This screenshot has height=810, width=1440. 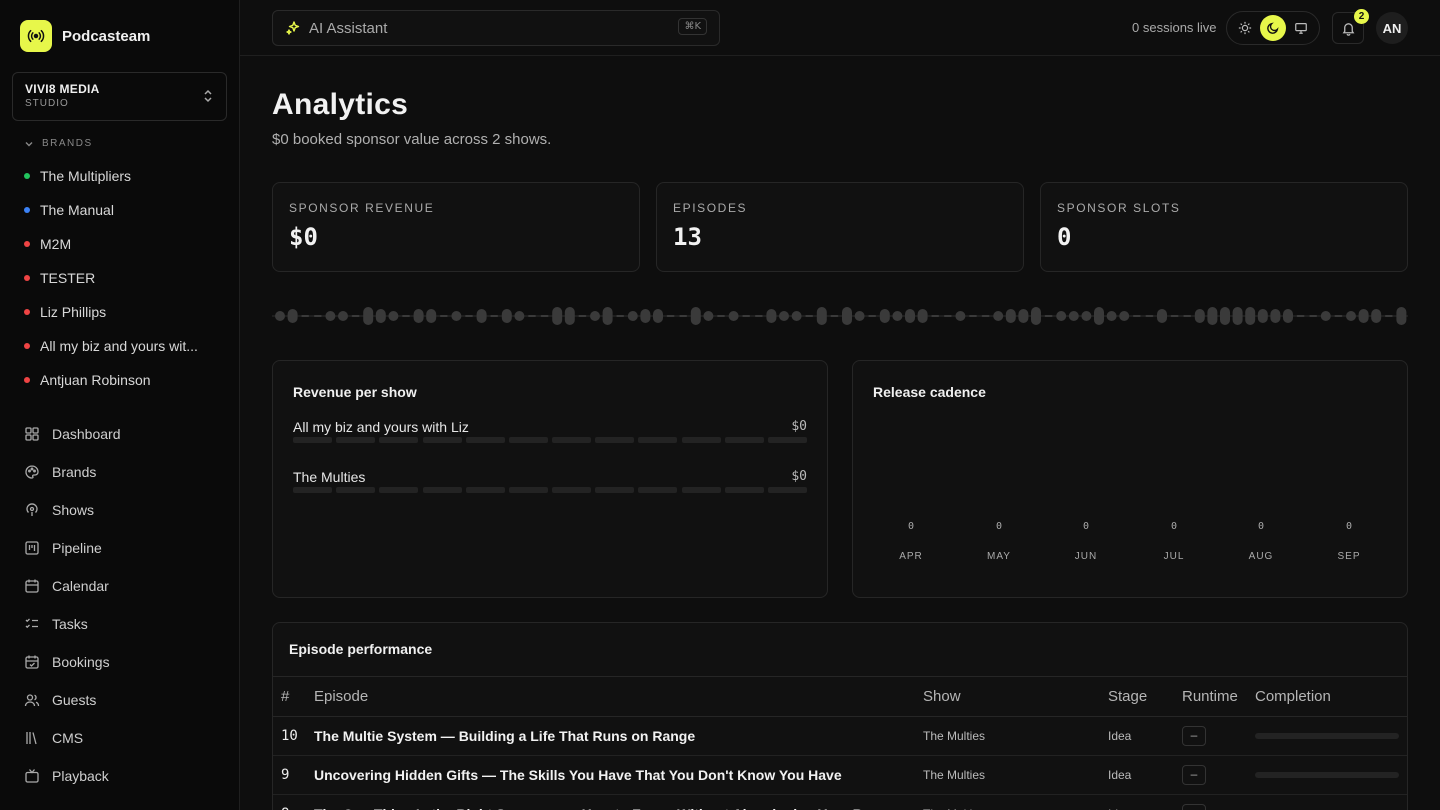 I want to click on column-header-num: #, so click(x=293, y=696).